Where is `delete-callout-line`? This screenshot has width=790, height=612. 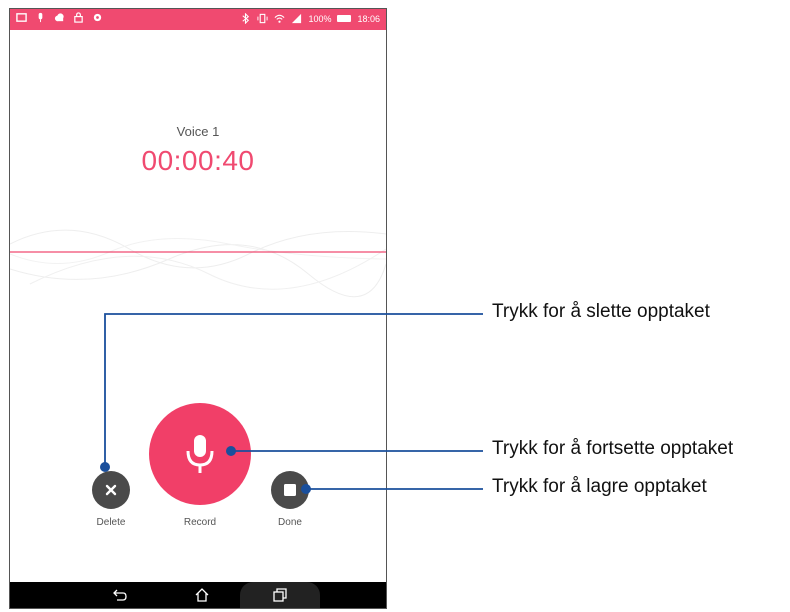
delete-callout-line is located at coordinates (293, 390).